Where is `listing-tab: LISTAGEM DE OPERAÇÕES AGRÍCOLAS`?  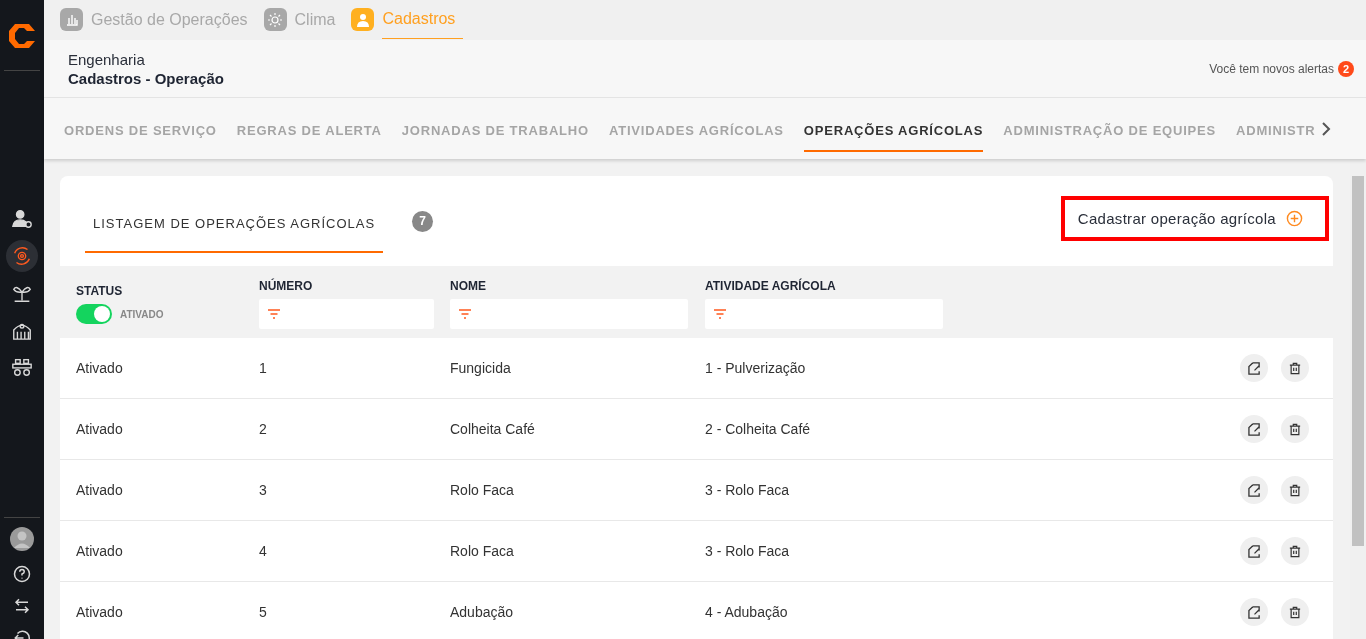
listing-tab: LISTAGEM DE OPERAÇÕES AGRÍCOLAS is located at coordinates (234, 224).